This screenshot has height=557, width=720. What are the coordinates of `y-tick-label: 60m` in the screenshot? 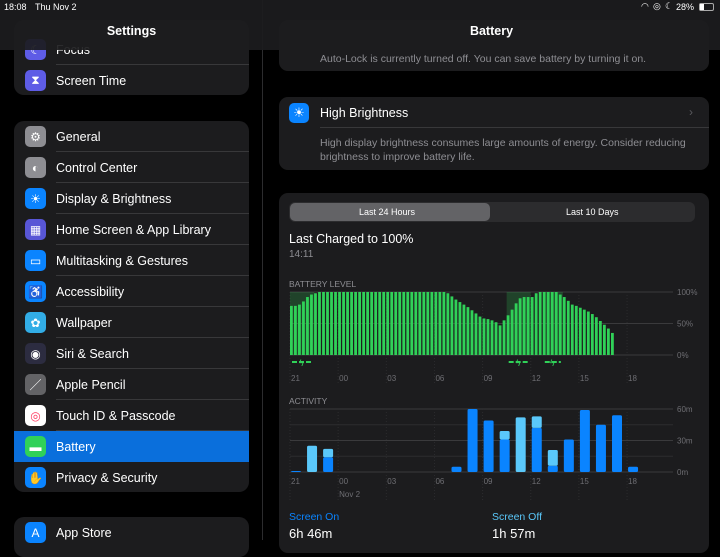 It's located at (685, 409).